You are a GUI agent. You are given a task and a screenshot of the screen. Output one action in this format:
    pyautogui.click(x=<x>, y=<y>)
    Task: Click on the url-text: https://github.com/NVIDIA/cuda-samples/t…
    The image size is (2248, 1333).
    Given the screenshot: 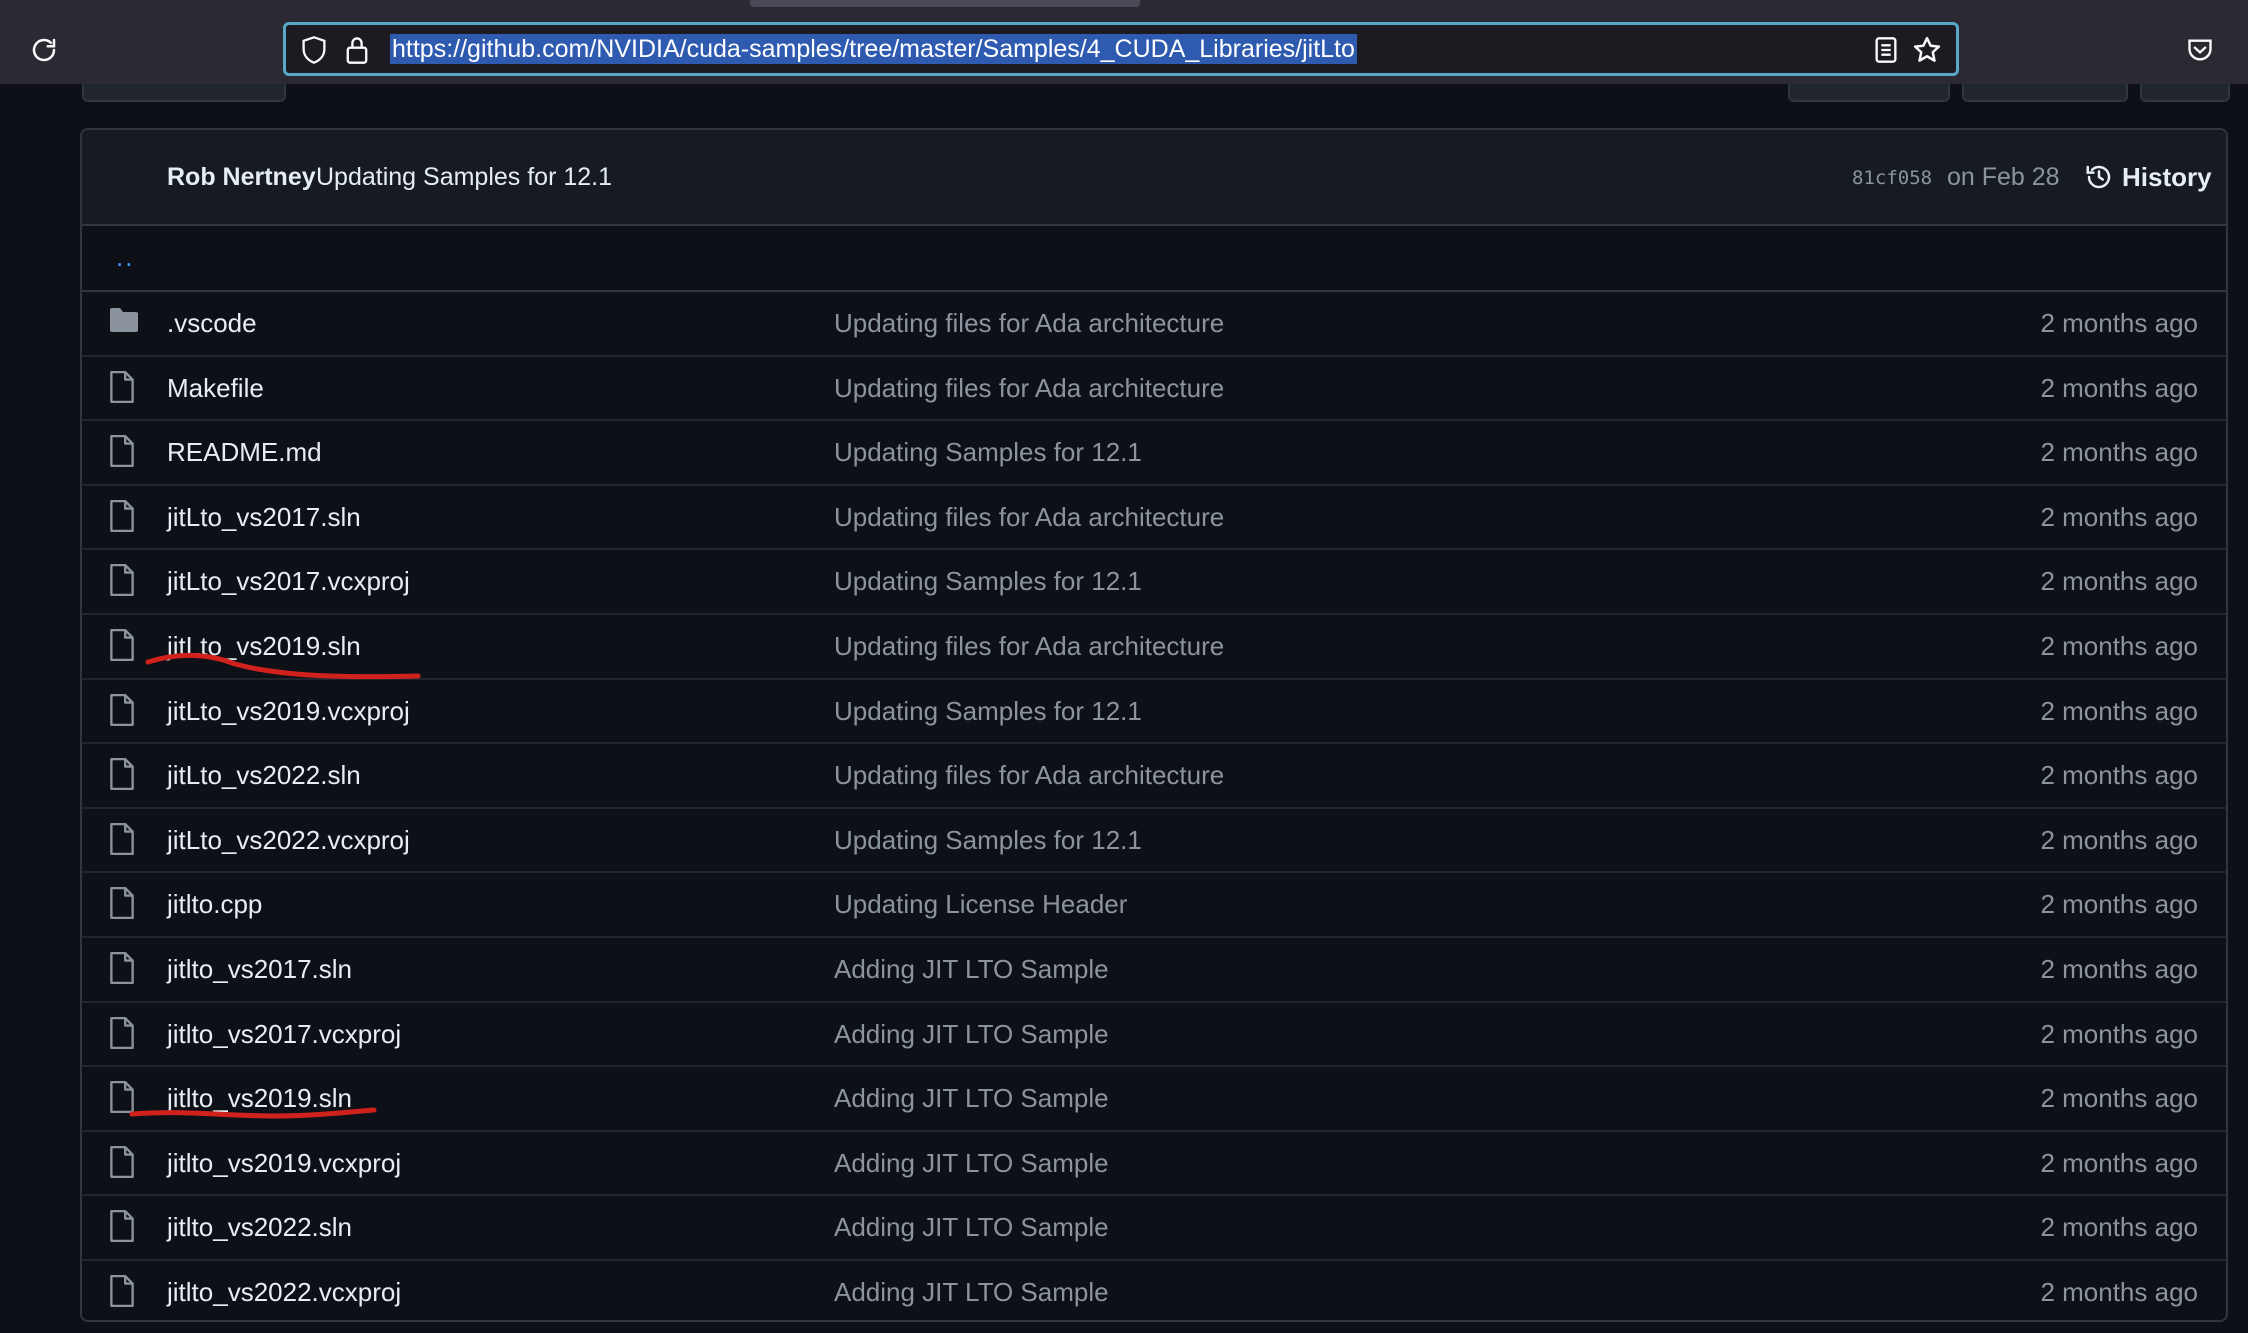 What is the action you would take?
    pyautogui.click(x=873, y=49)
    